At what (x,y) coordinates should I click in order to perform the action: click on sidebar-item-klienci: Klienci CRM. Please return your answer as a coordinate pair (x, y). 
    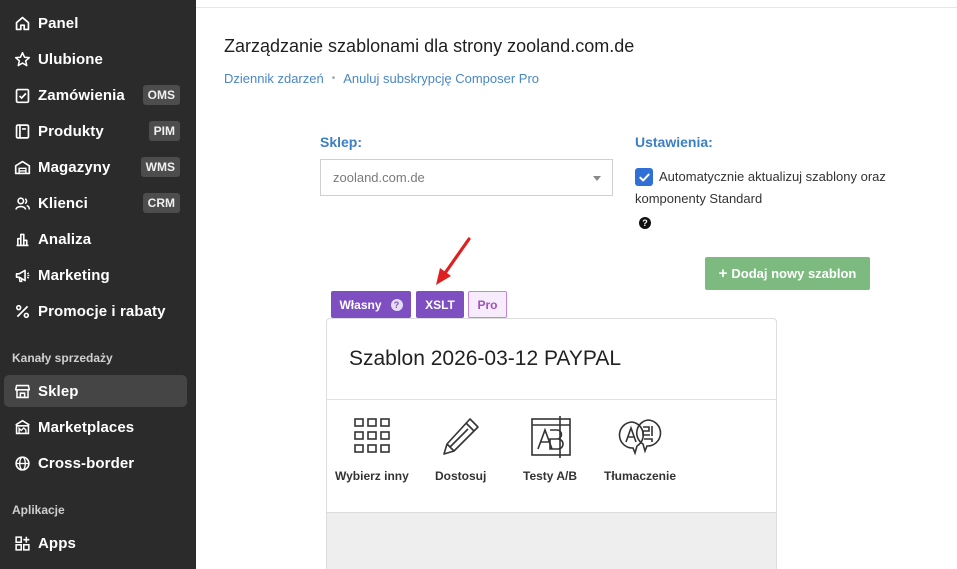
    Looking at the image, I should click on (95, 203).